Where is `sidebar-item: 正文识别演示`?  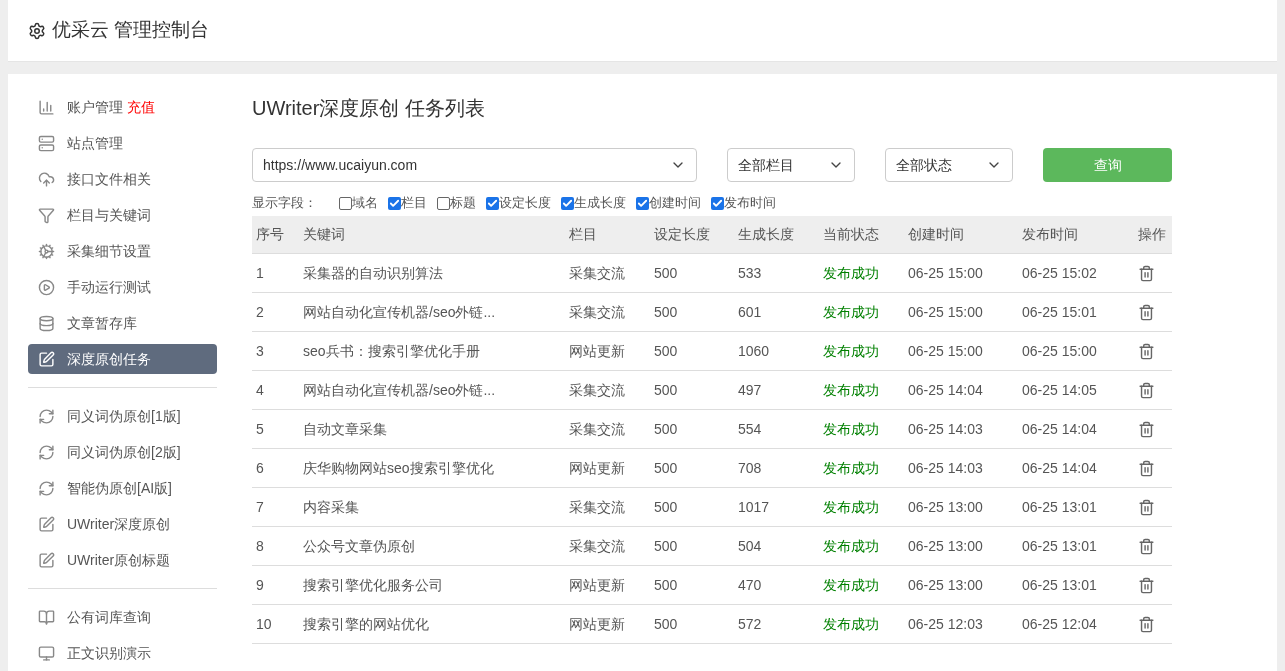
sidebar-item: 正文识别演示 is located at coordinates (122, 653).